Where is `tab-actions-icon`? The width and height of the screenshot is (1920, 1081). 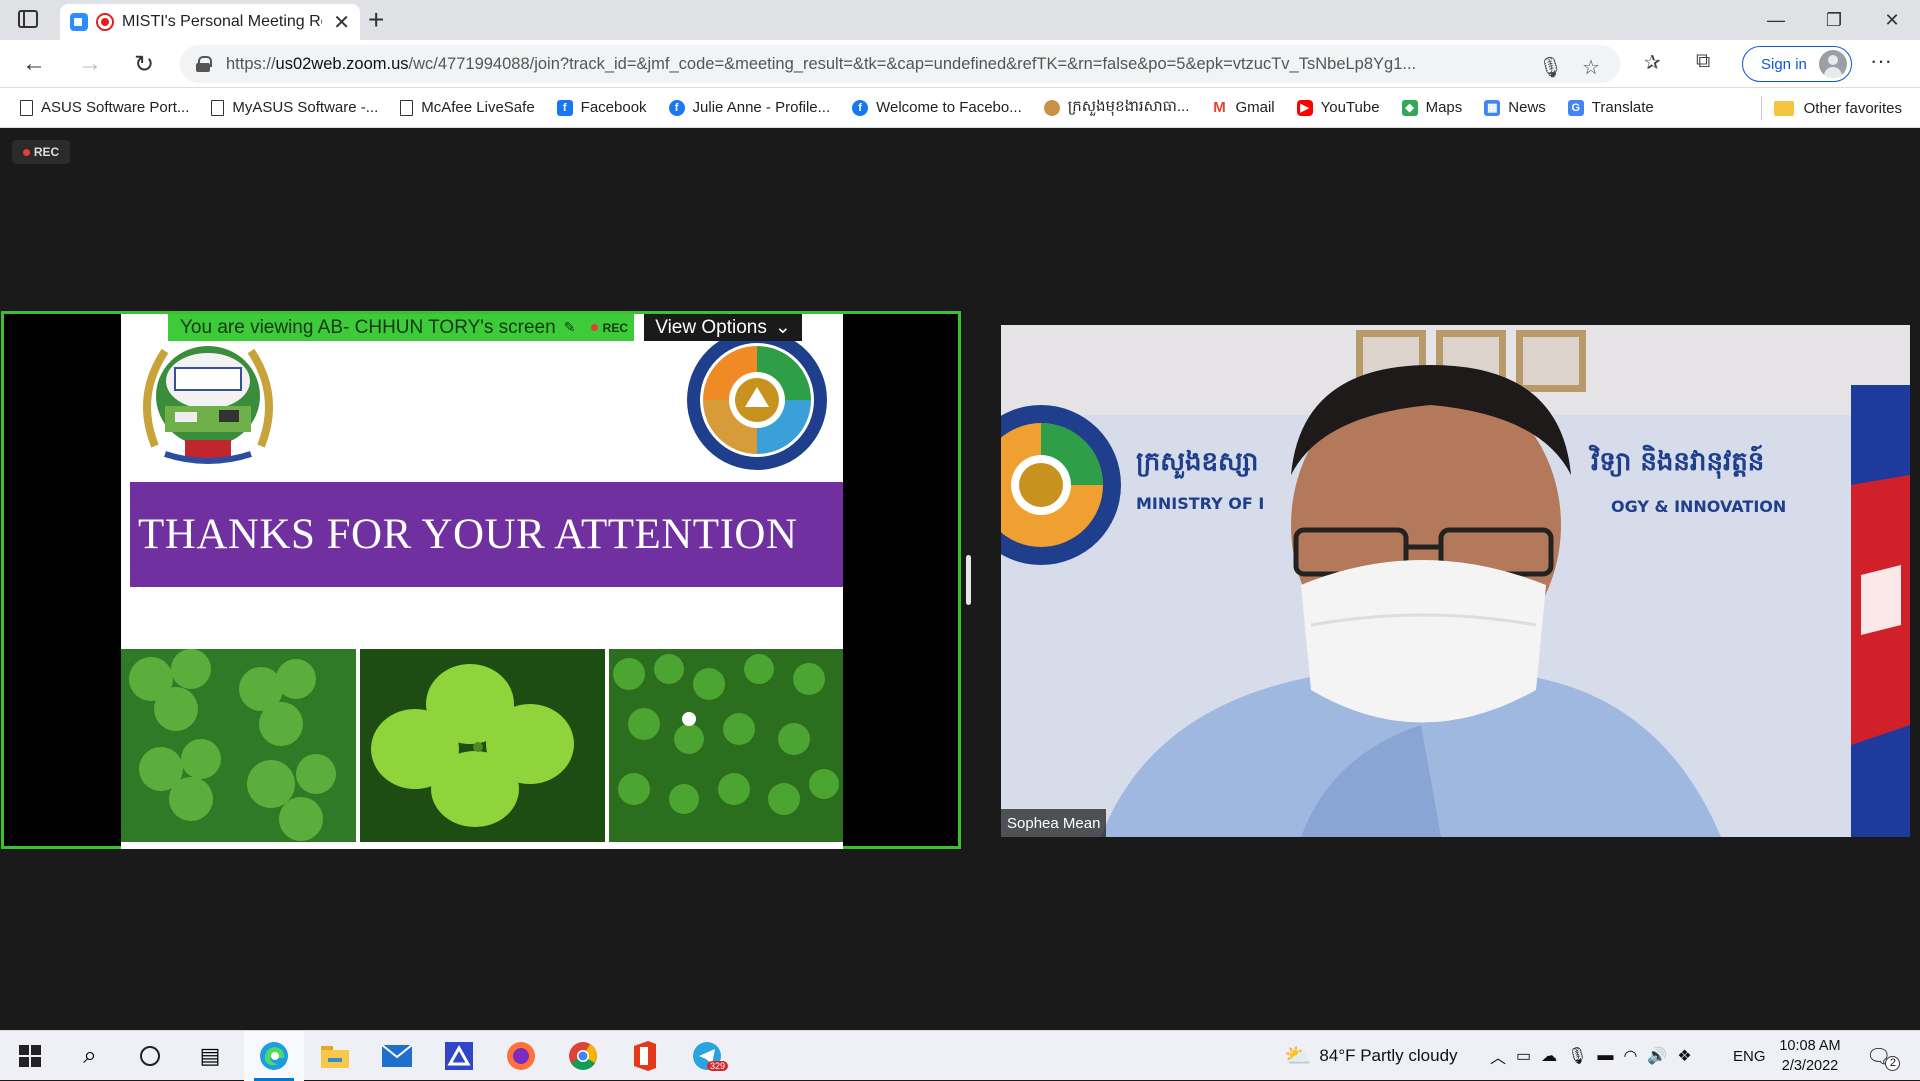 tab-actions-icon is located at coordinates (28, 19).